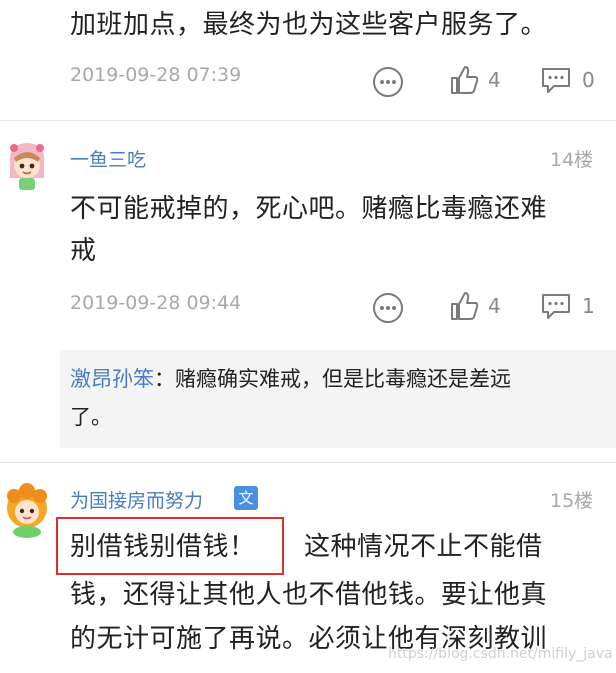 The width and height of the screenshot is (616, 673). What do you see at coordinates (163, 547) in the screenshot?
I see `comment-text-highlight: 别借钱别借钱！` at bounding box center [163, 547].